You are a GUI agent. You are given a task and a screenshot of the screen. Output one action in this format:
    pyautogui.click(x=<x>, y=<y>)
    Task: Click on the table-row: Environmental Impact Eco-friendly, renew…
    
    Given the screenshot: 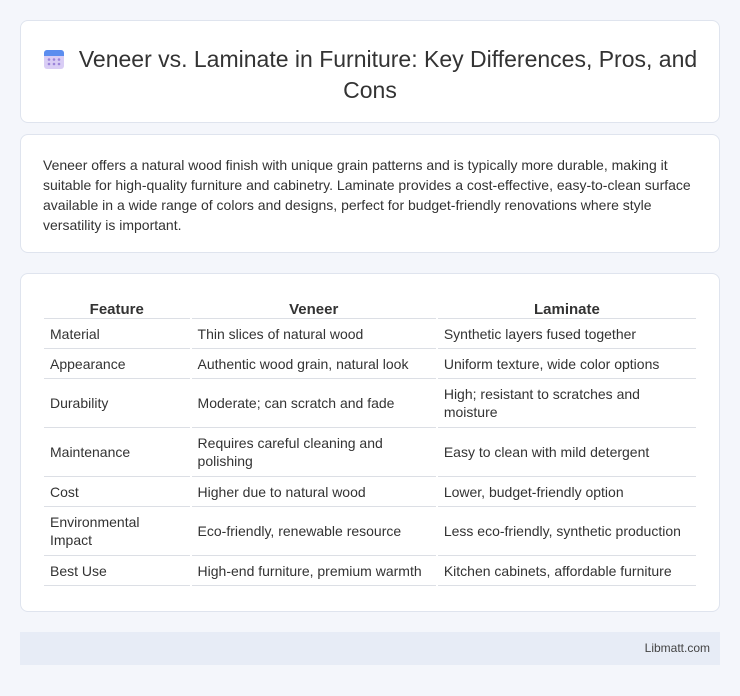 What is the action you would take?
    pyautogui.click(x=370, y=531)
    